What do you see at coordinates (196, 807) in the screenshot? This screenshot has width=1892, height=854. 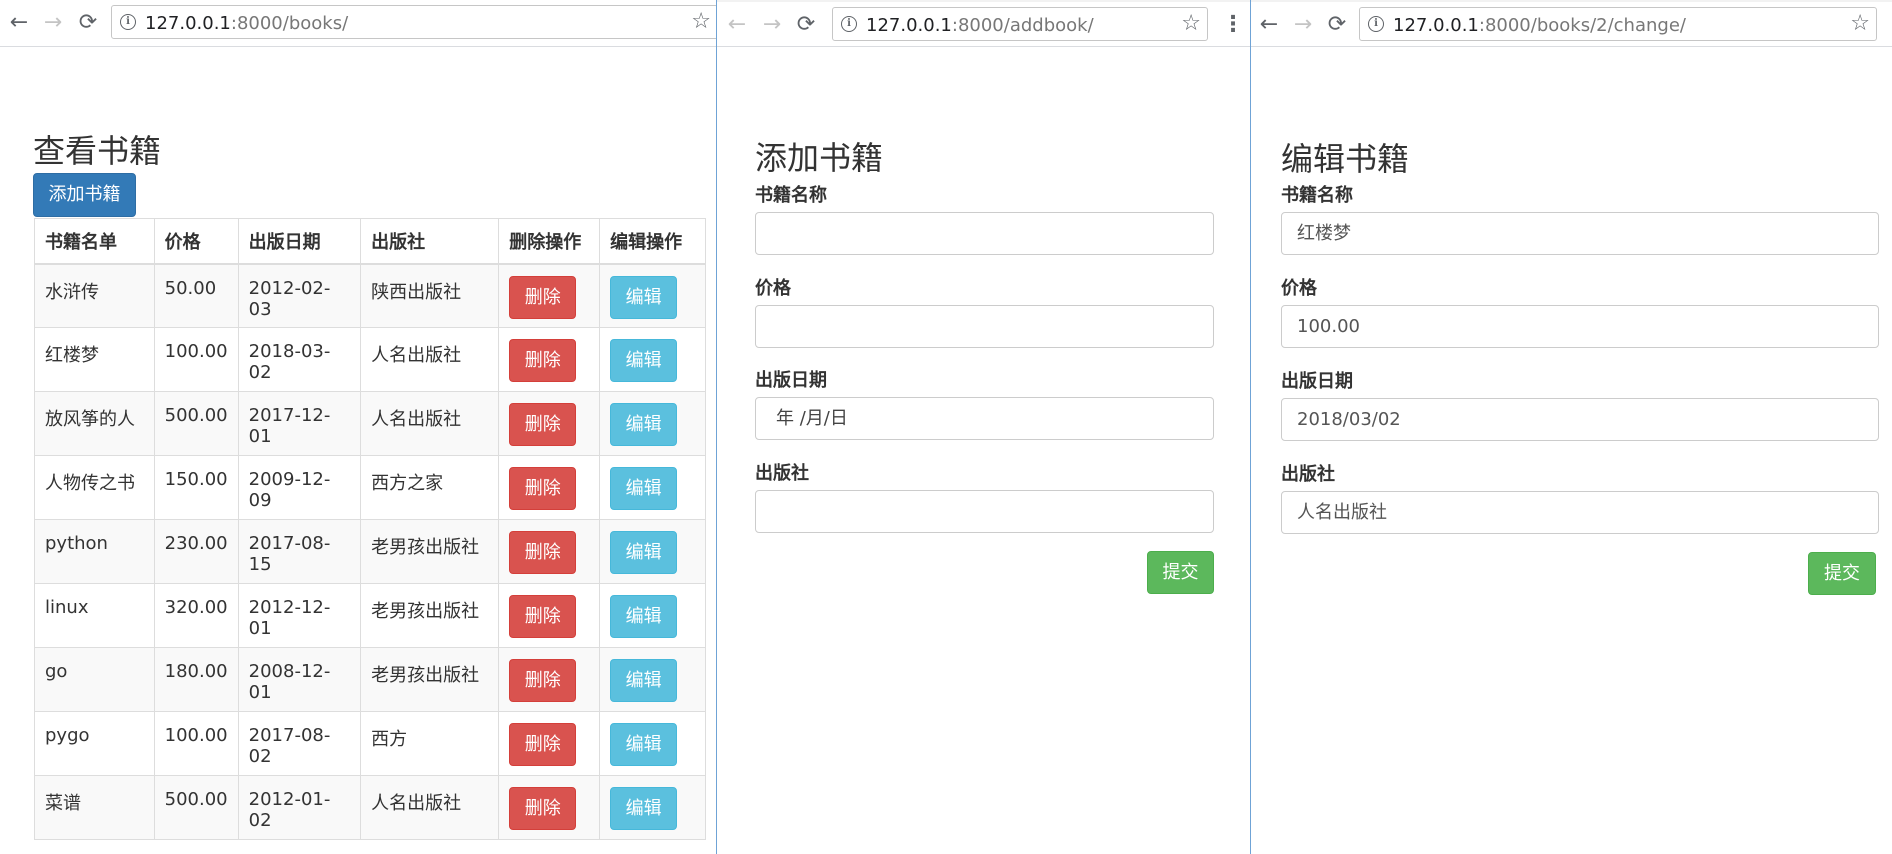 I see `price-cell: 500.00` at bounding box center [196, 807].